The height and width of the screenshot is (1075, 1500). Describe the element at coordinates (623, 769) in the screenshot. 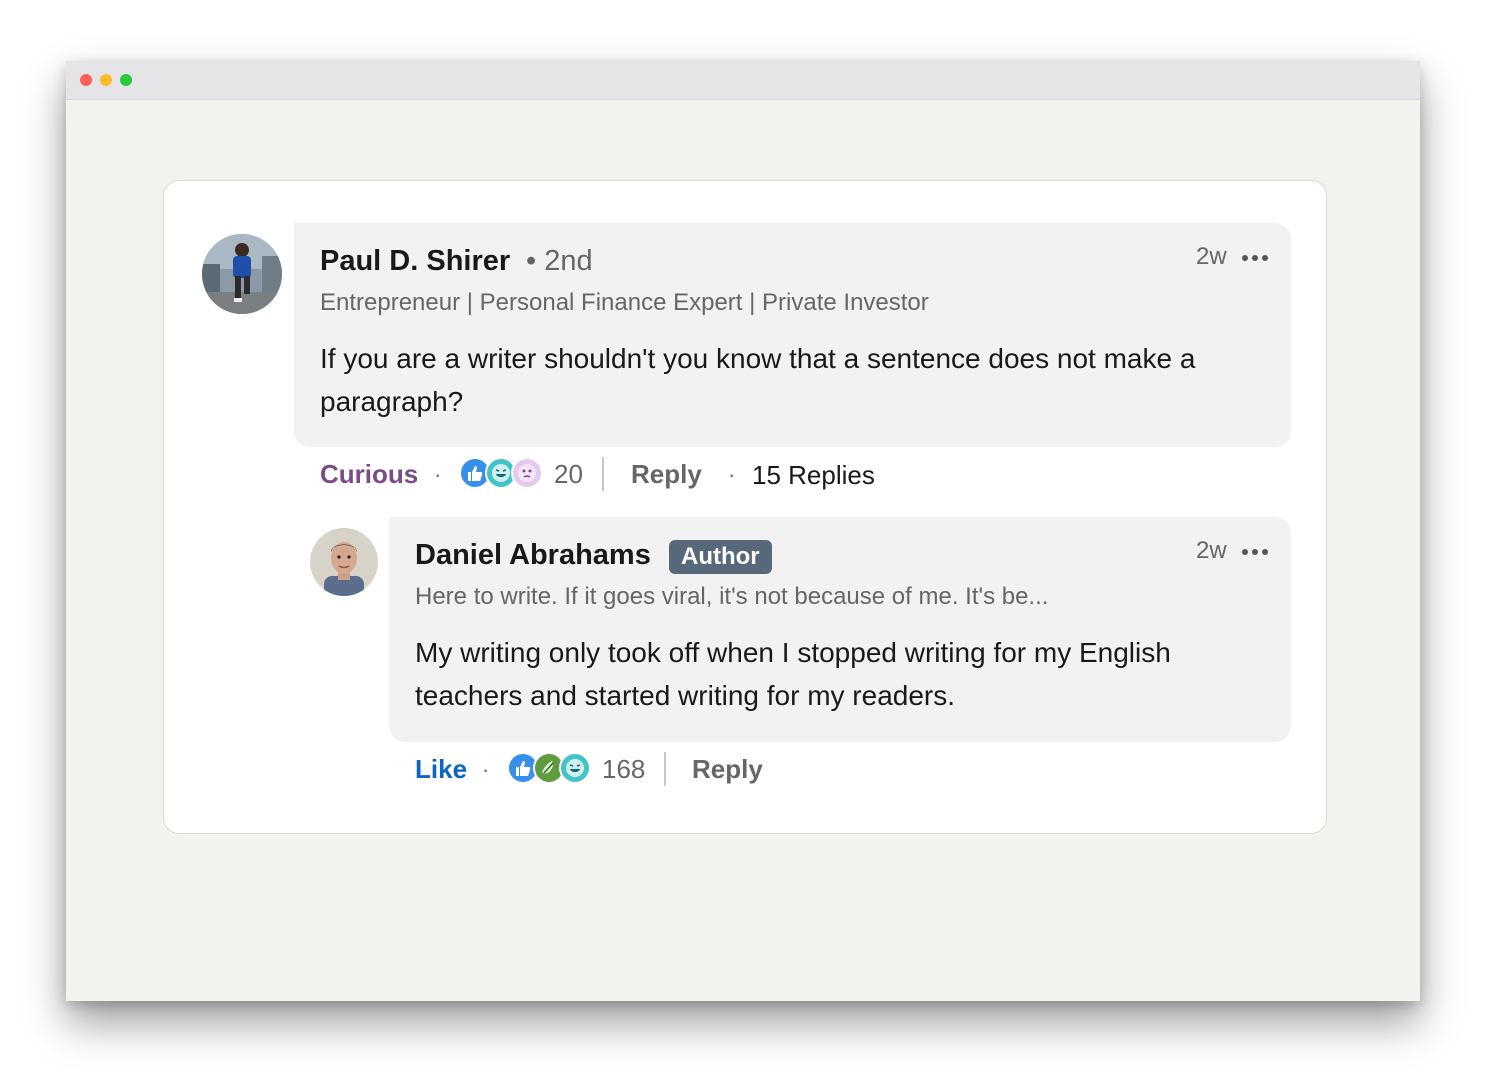

I see `reaction-count: 168` at that location.